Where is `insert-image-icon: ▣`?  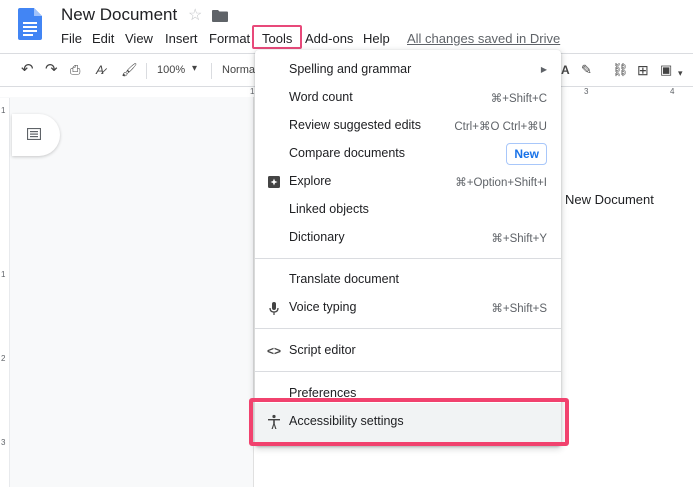 insert-image-icon: ▣ is located at coordinates (666, 70).